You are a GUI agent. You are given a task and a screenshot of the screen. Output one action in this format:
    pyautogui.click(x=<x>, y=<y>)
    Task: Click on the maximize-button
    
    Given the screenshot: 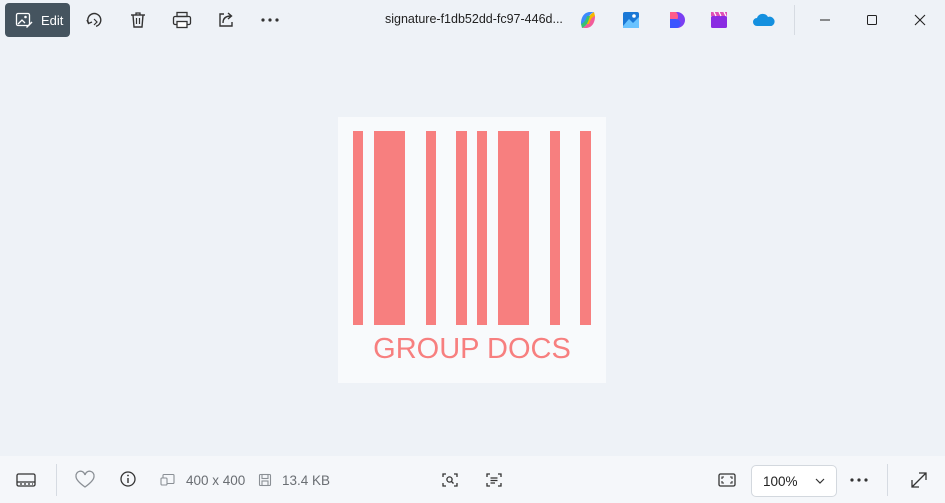 What is the action you would take?
    pyautogui.click(x=872, y=20)
    